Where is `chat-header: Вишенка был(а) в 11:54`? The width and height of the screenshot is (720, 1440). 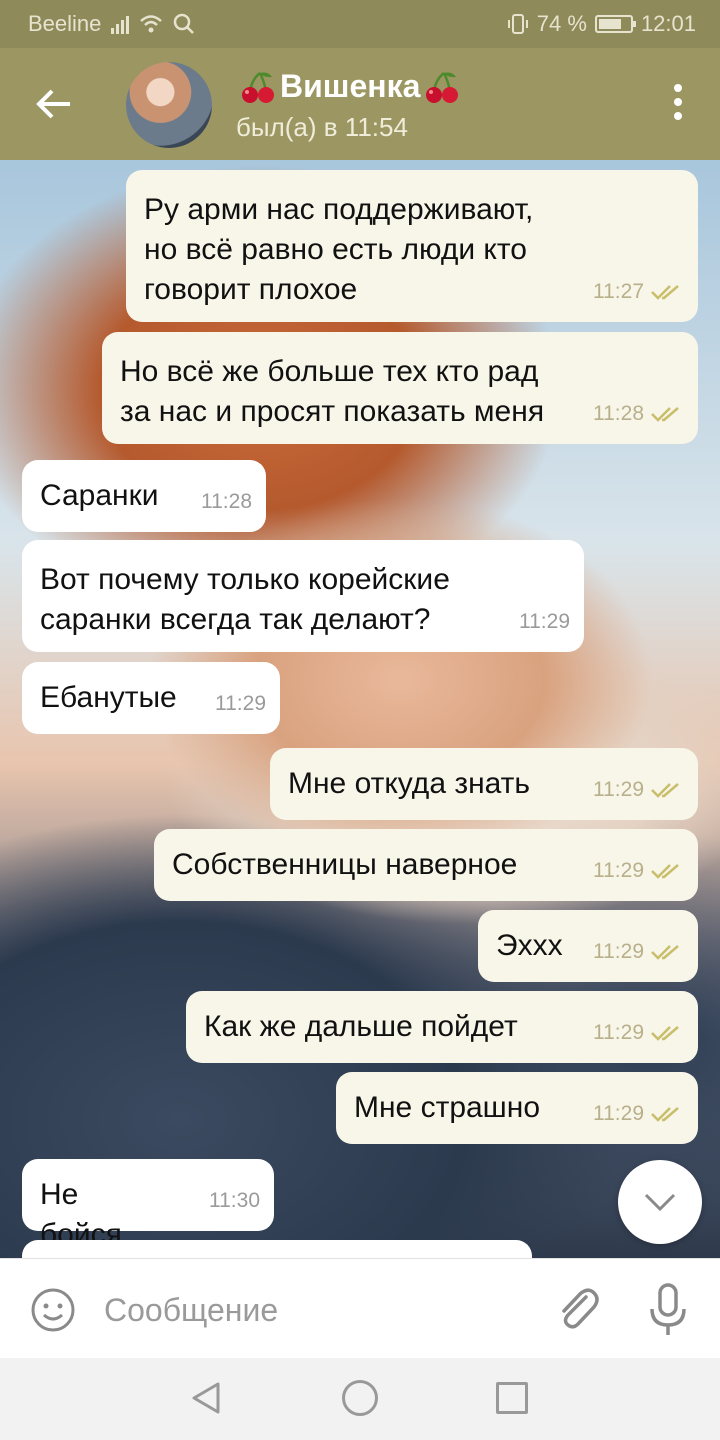 chat-header: Вишенка был(а) в 11:54 is located at coordinates (360, 104).